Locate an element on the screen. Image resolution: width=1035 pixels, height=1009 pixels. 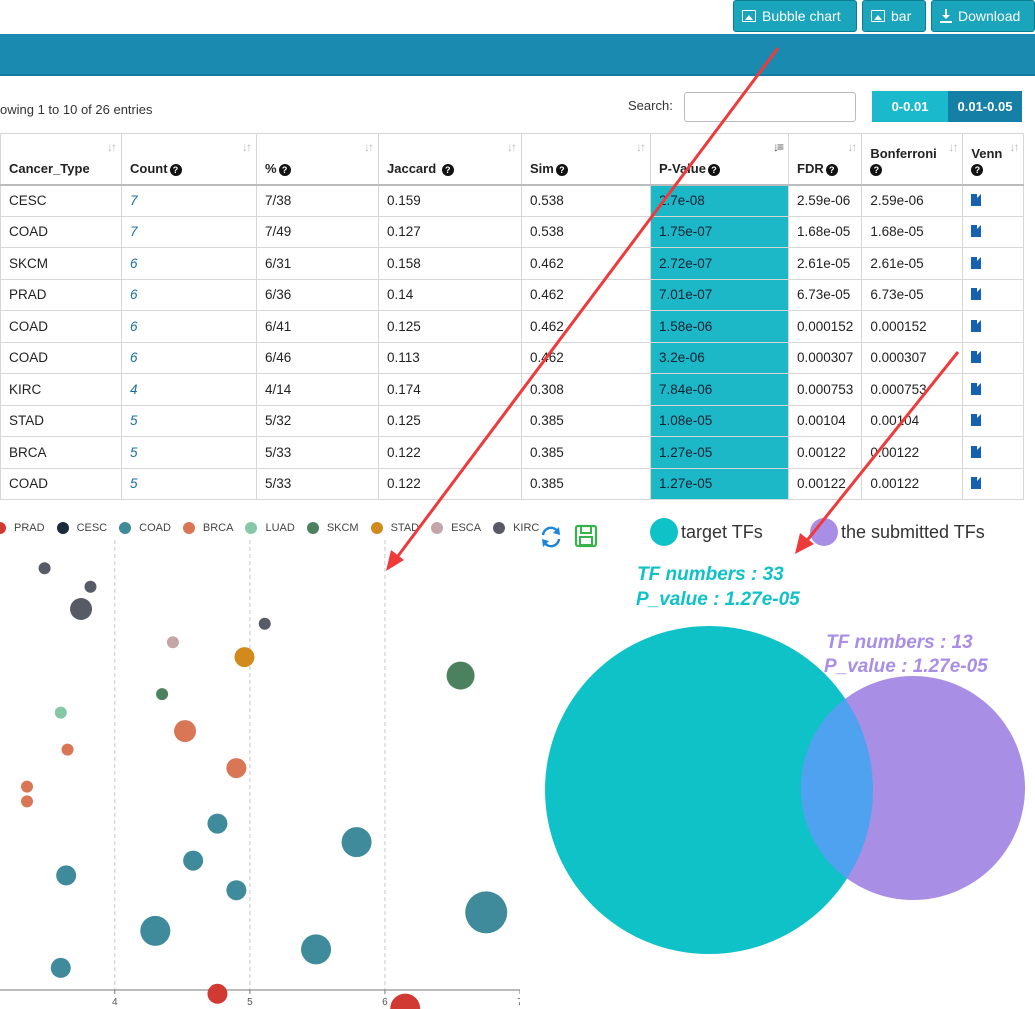
legend-item-prad: PRAD is located at coordinates (22, 528).